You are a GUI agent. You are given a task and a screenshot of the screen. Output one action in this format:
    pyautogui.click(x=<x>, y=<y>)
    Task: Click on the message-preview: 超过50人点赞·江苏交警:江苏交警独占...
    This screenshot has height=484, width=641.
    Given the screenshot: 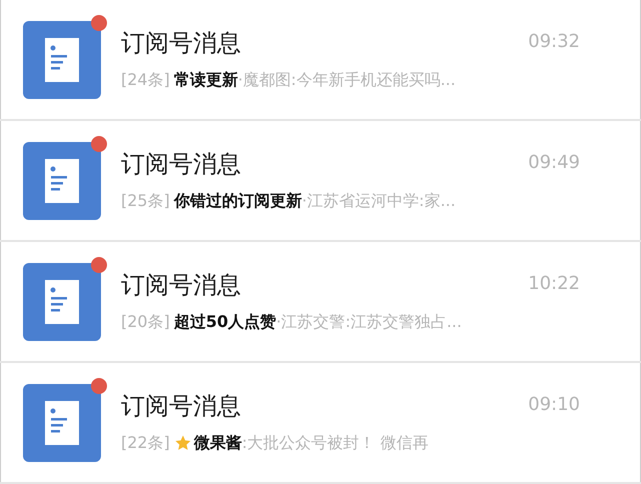 What is the action you would take?
    pyautogui.click(x=318, y=321)
    